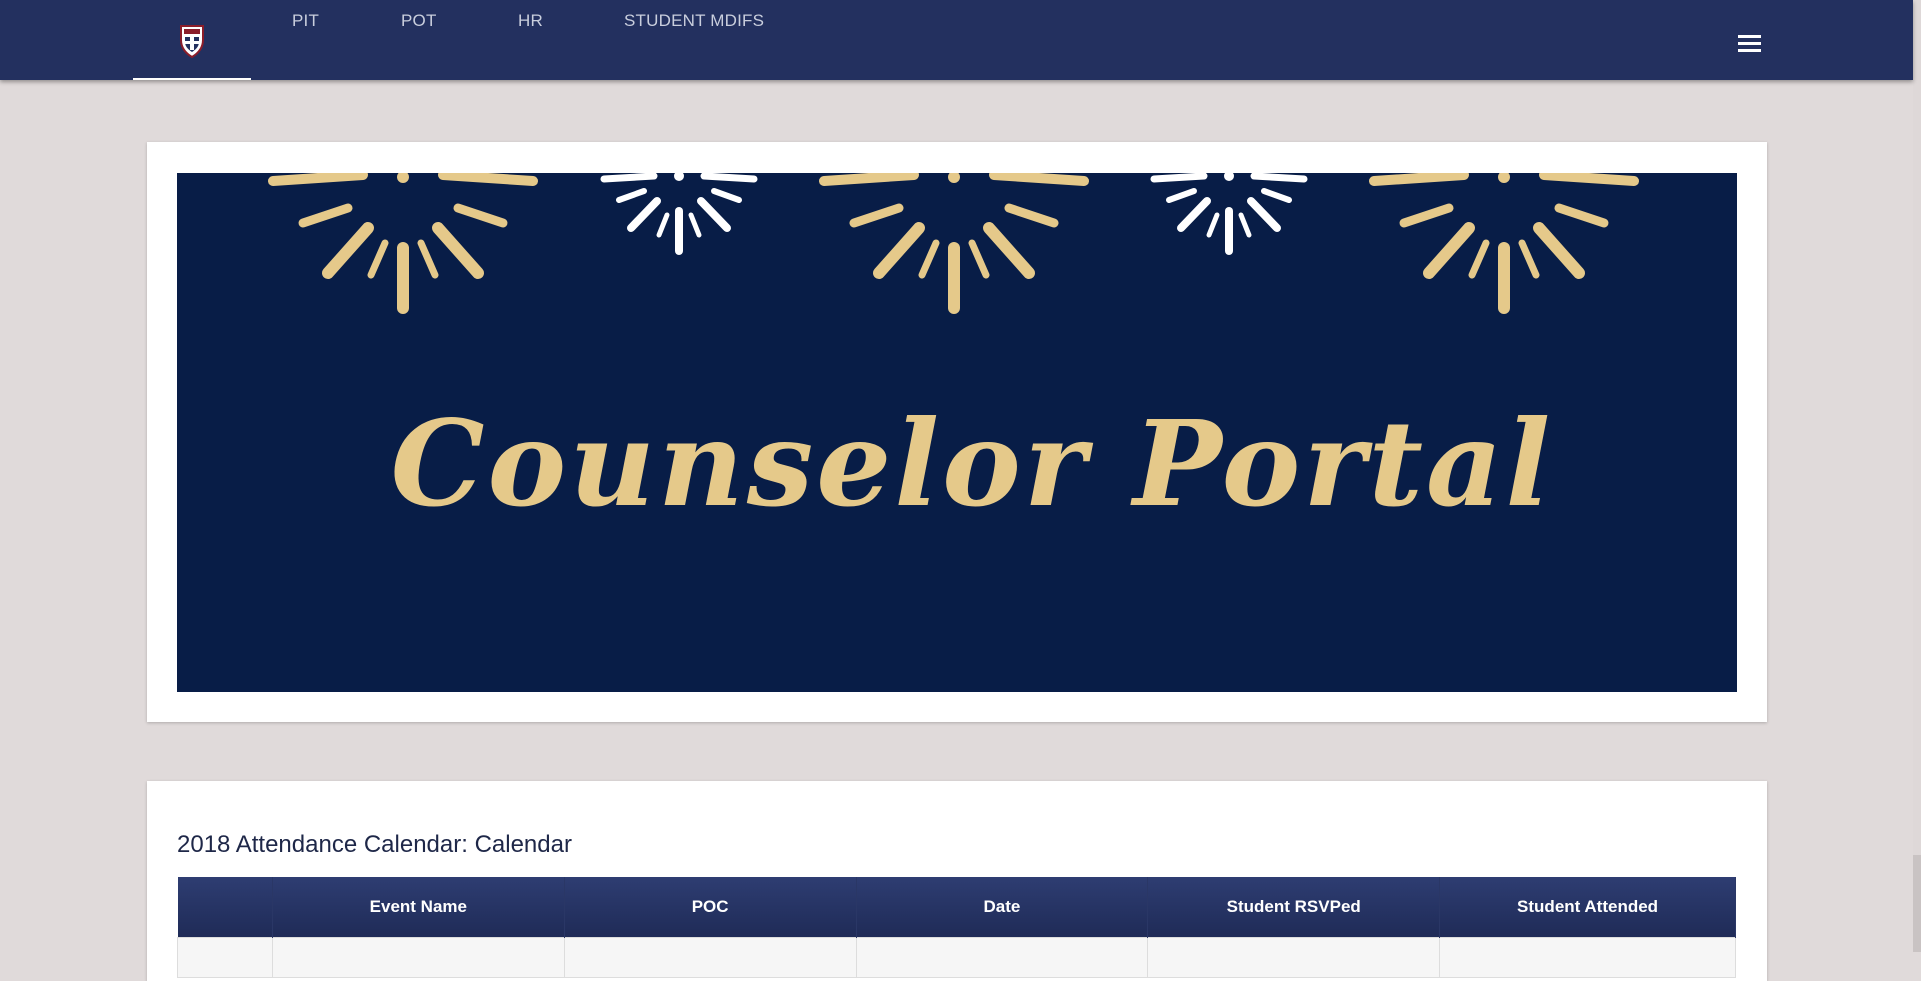 The height and width of the screenshot is (981, 1921). What do you see at coordinates (972, 463) in the screenshot?
I see `banner-title: Counselor Portal` at bounding box center [972, 463].